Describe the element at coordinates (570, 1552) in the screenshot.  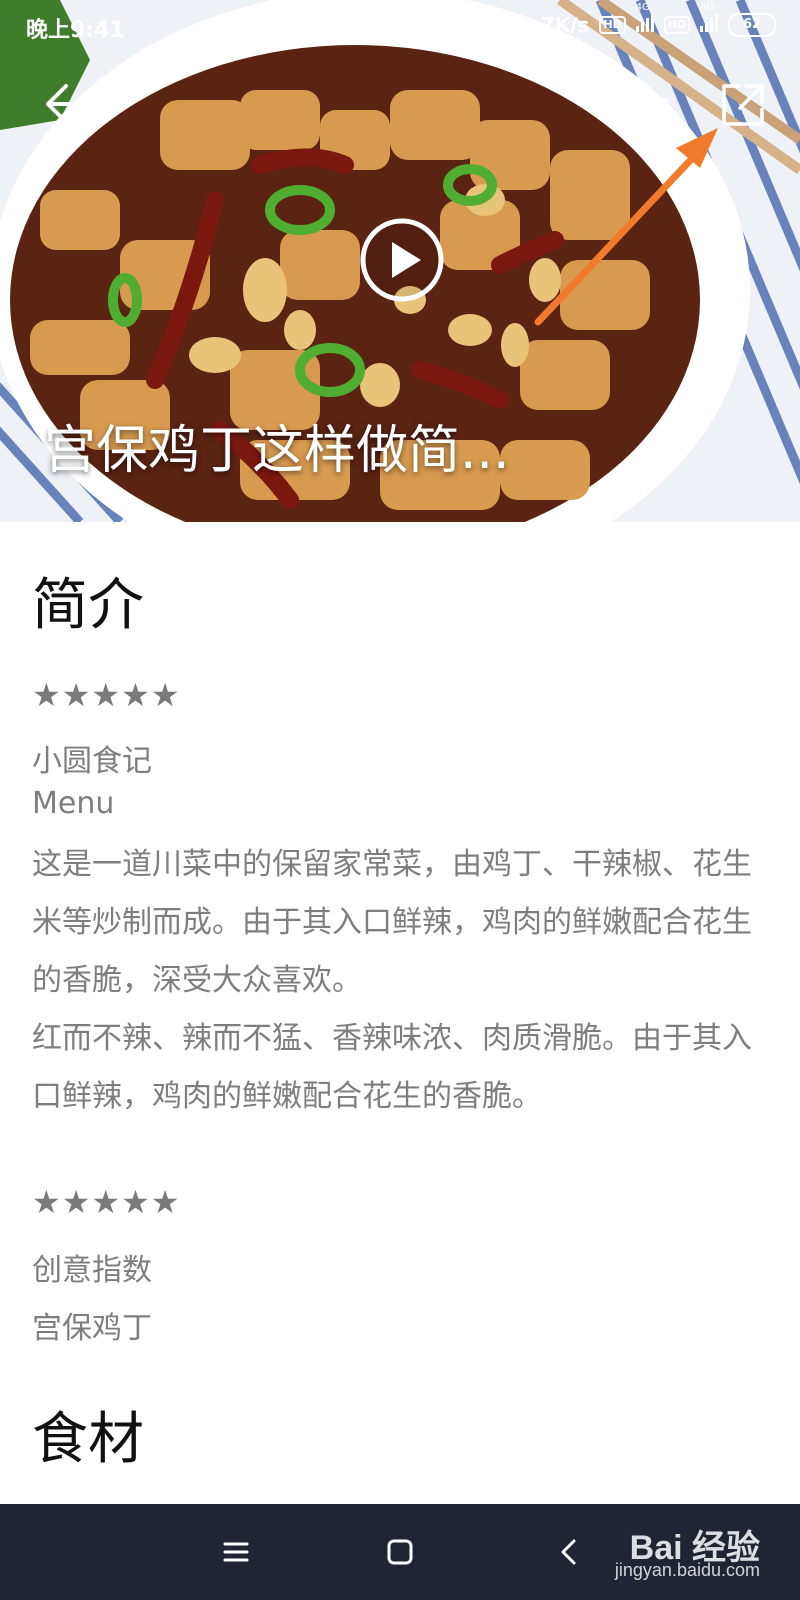
I see `back-icon` at that location.